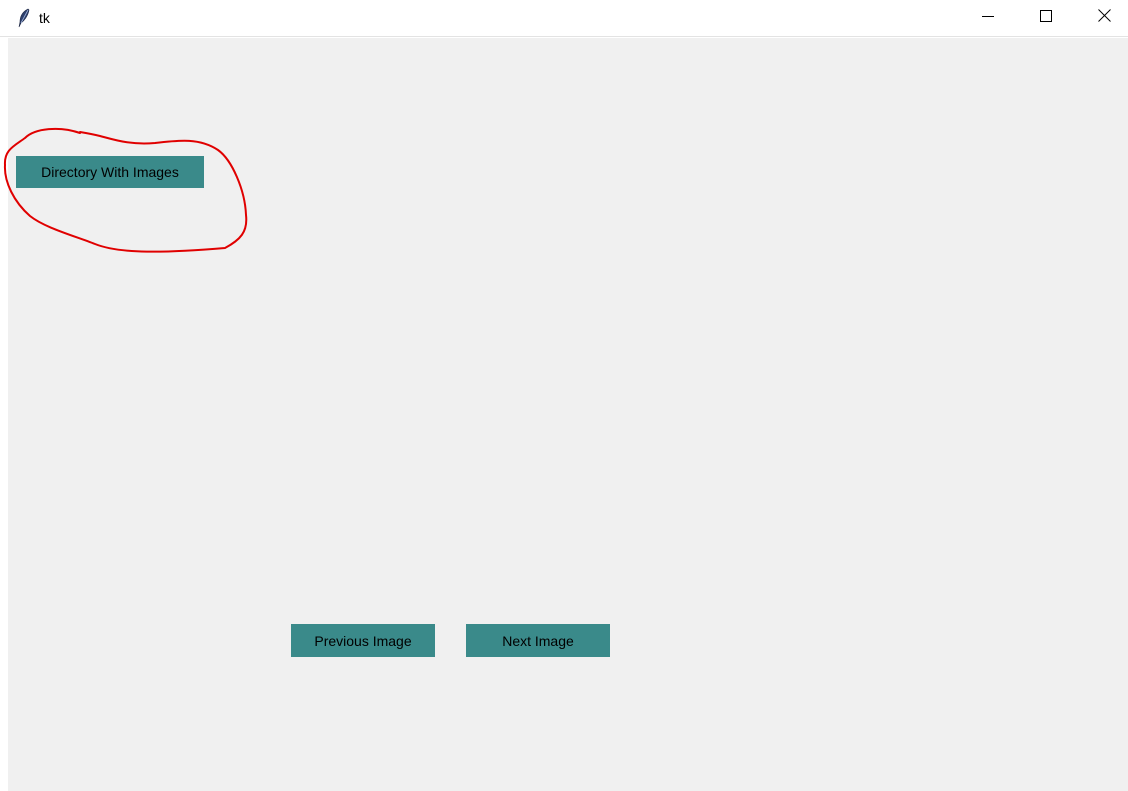  Describe the element at coordinates (538, 640) in the screenshot. I see `next-image-button: Next Image` at that location.